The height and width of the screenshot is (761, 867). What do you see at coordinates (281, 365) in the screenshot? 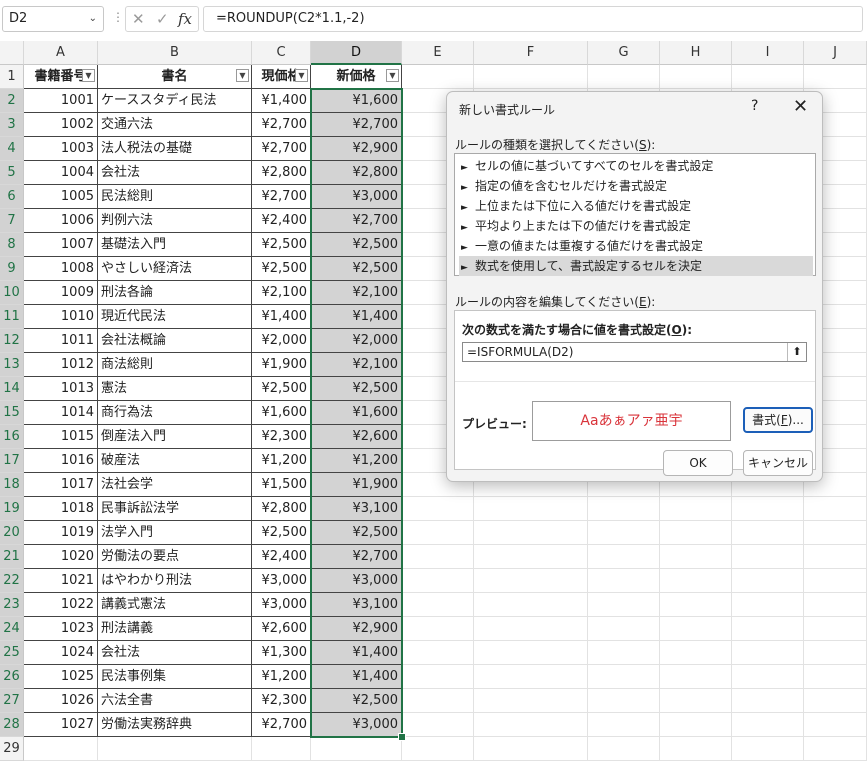
I see `cell-c: ¥1,900` at bounding box center [281, 365].